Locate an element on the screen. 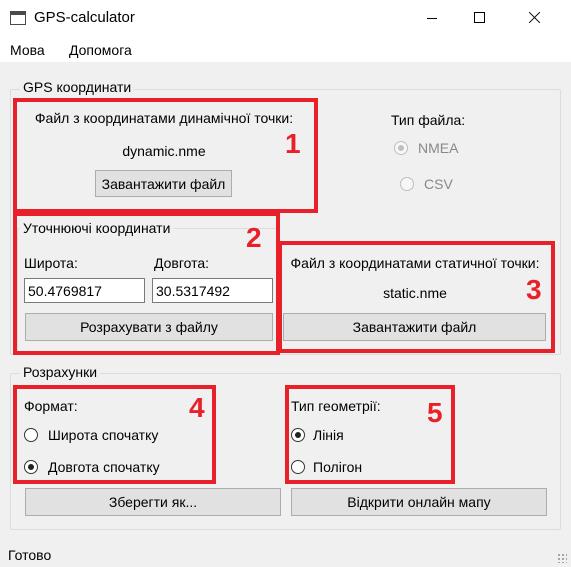 The width and height of the screenshot is (571, 567). nmea-radio is located at coordinates (401, 148).